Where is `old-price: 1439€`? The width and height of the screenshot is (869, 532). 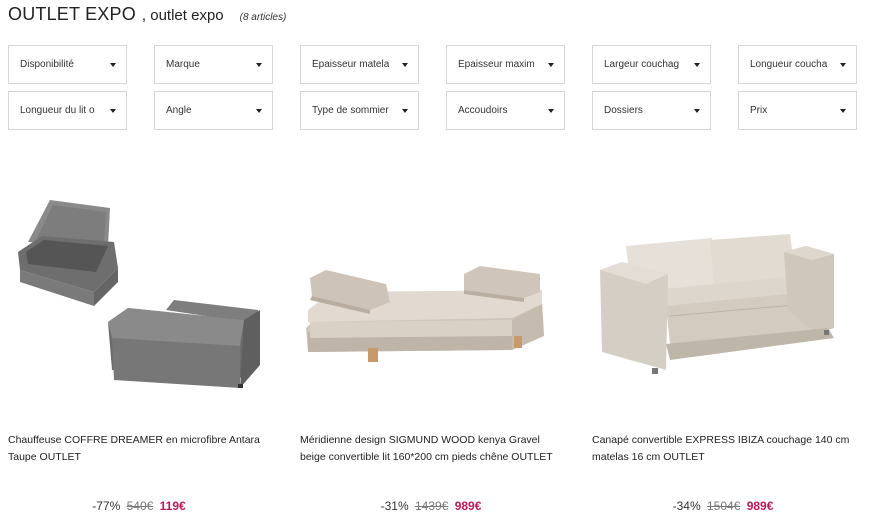
old-price: 1439€ is located at coordinates (431, 506).